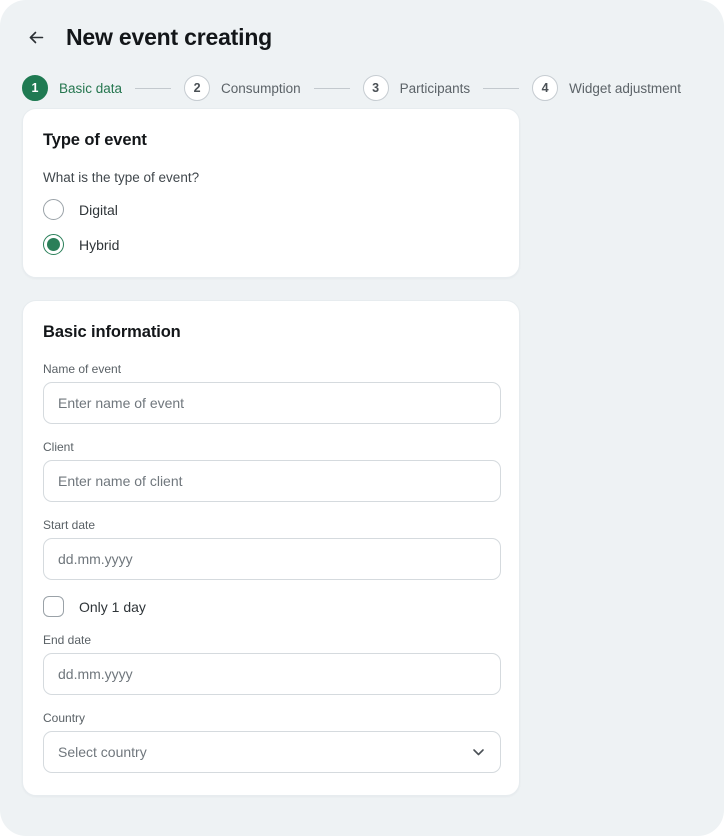 This screenshot has height=836, width=724. I want to click on field-name-of-event: Name of event, so click(272, 393).